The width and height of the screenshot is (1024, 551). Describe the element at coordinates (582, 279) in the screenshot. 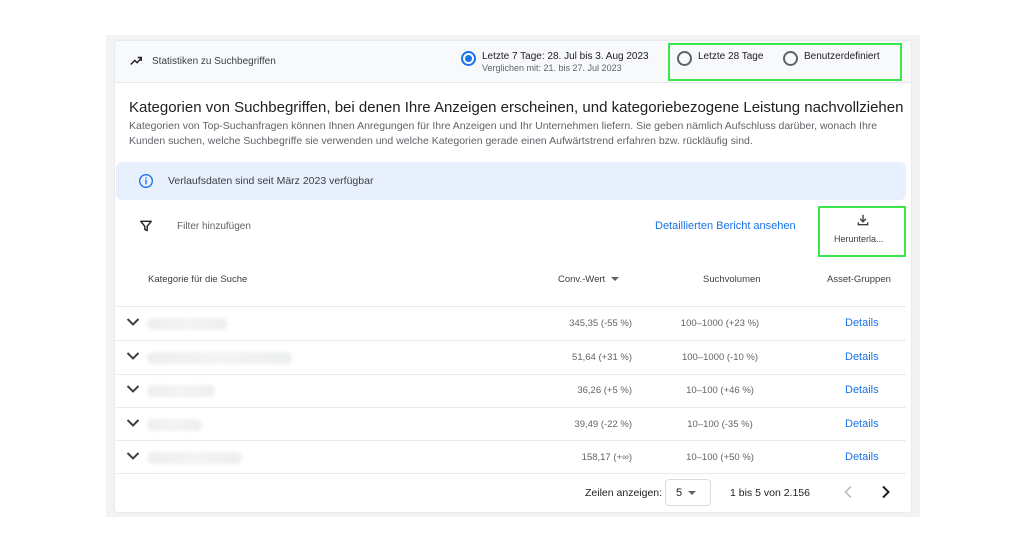

I see `conv-header-label: Conv.-Wert` at that location.